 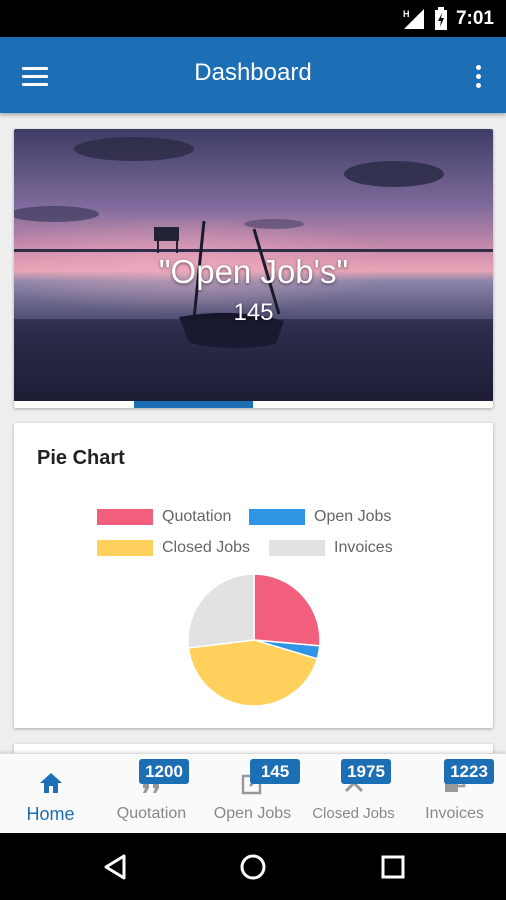 What do you see at coordinates (474, 18) in the screenshot?
I see `status-time: 7:01` at bounding box center [474, 18].